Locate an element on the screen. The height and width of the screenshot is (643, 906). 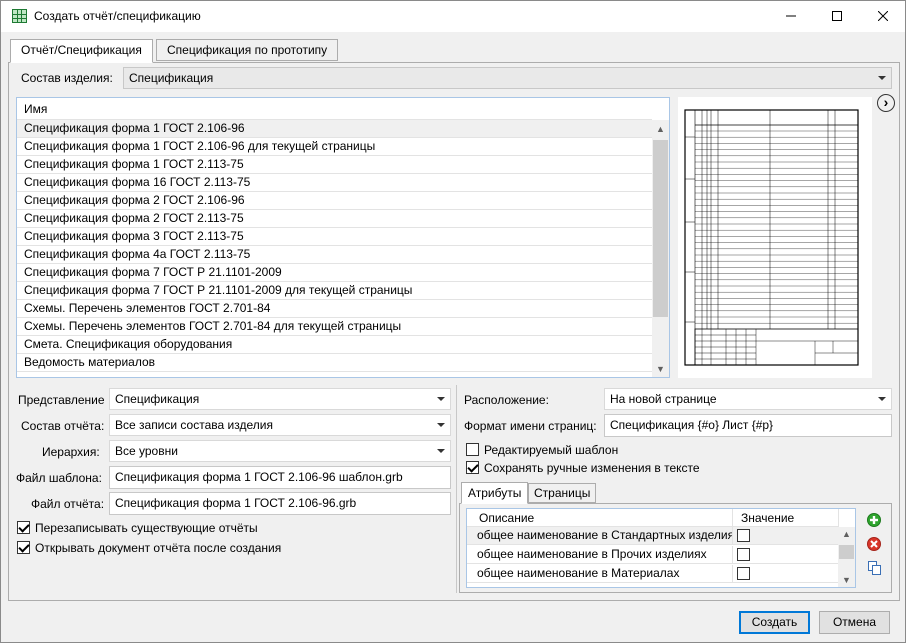
report-file-label: Файл отчёта: is located at coordinates (68, 504).